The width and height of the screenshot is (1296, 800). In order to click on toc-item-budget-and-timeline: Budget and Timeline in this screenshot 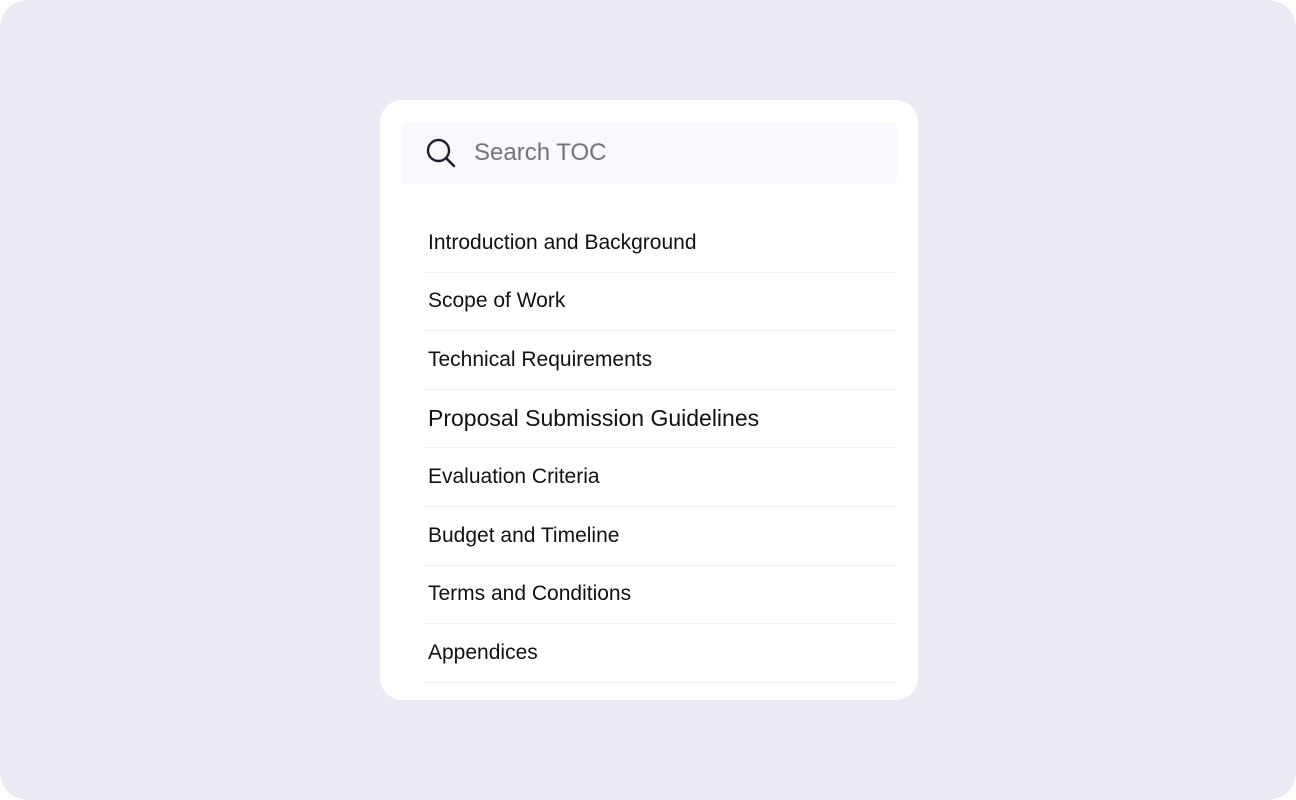, I will do `click(660, 536)`.